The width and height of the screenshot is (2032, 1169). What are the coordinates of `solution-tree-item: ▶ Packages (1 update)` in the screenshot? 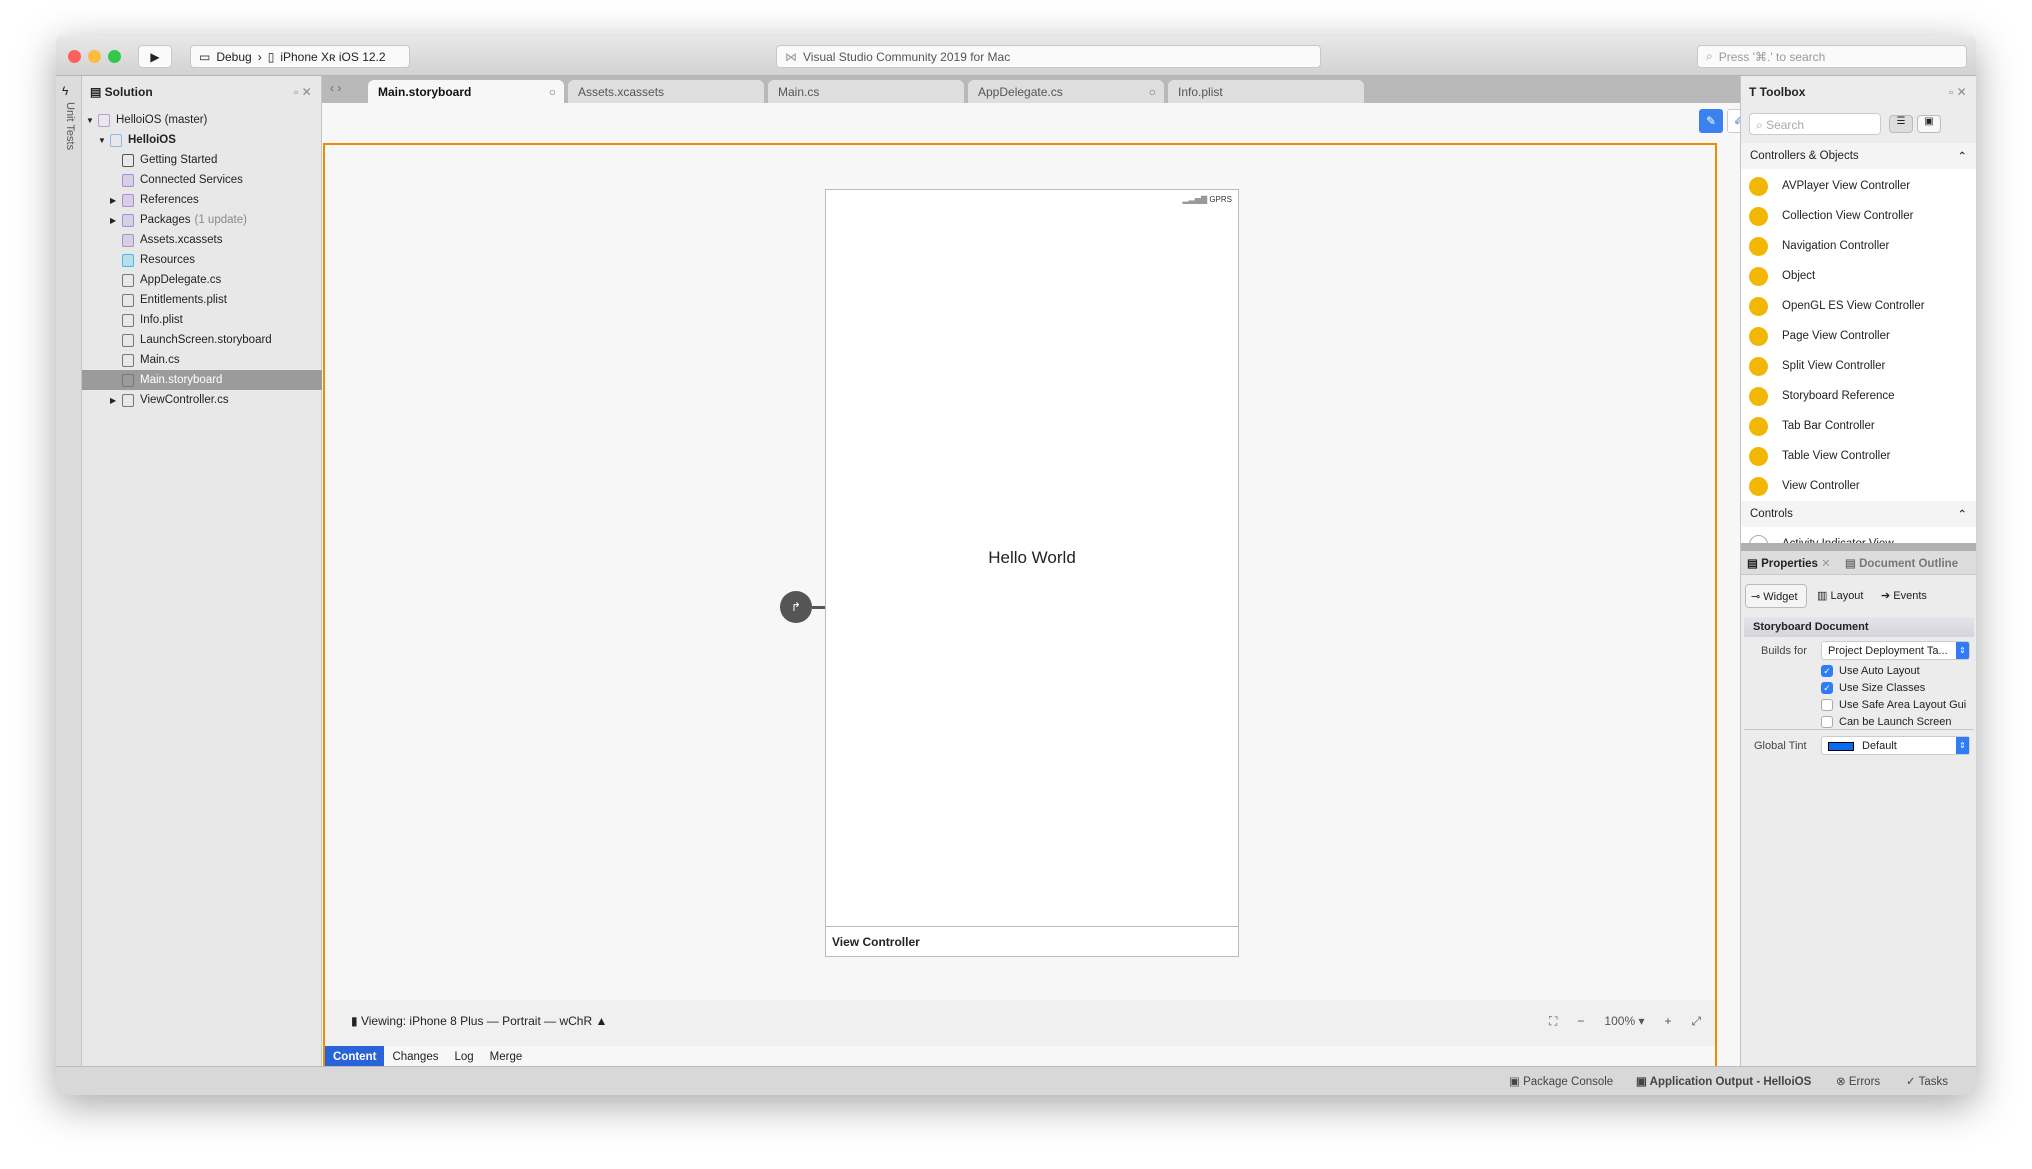 It's located at (202, 220).